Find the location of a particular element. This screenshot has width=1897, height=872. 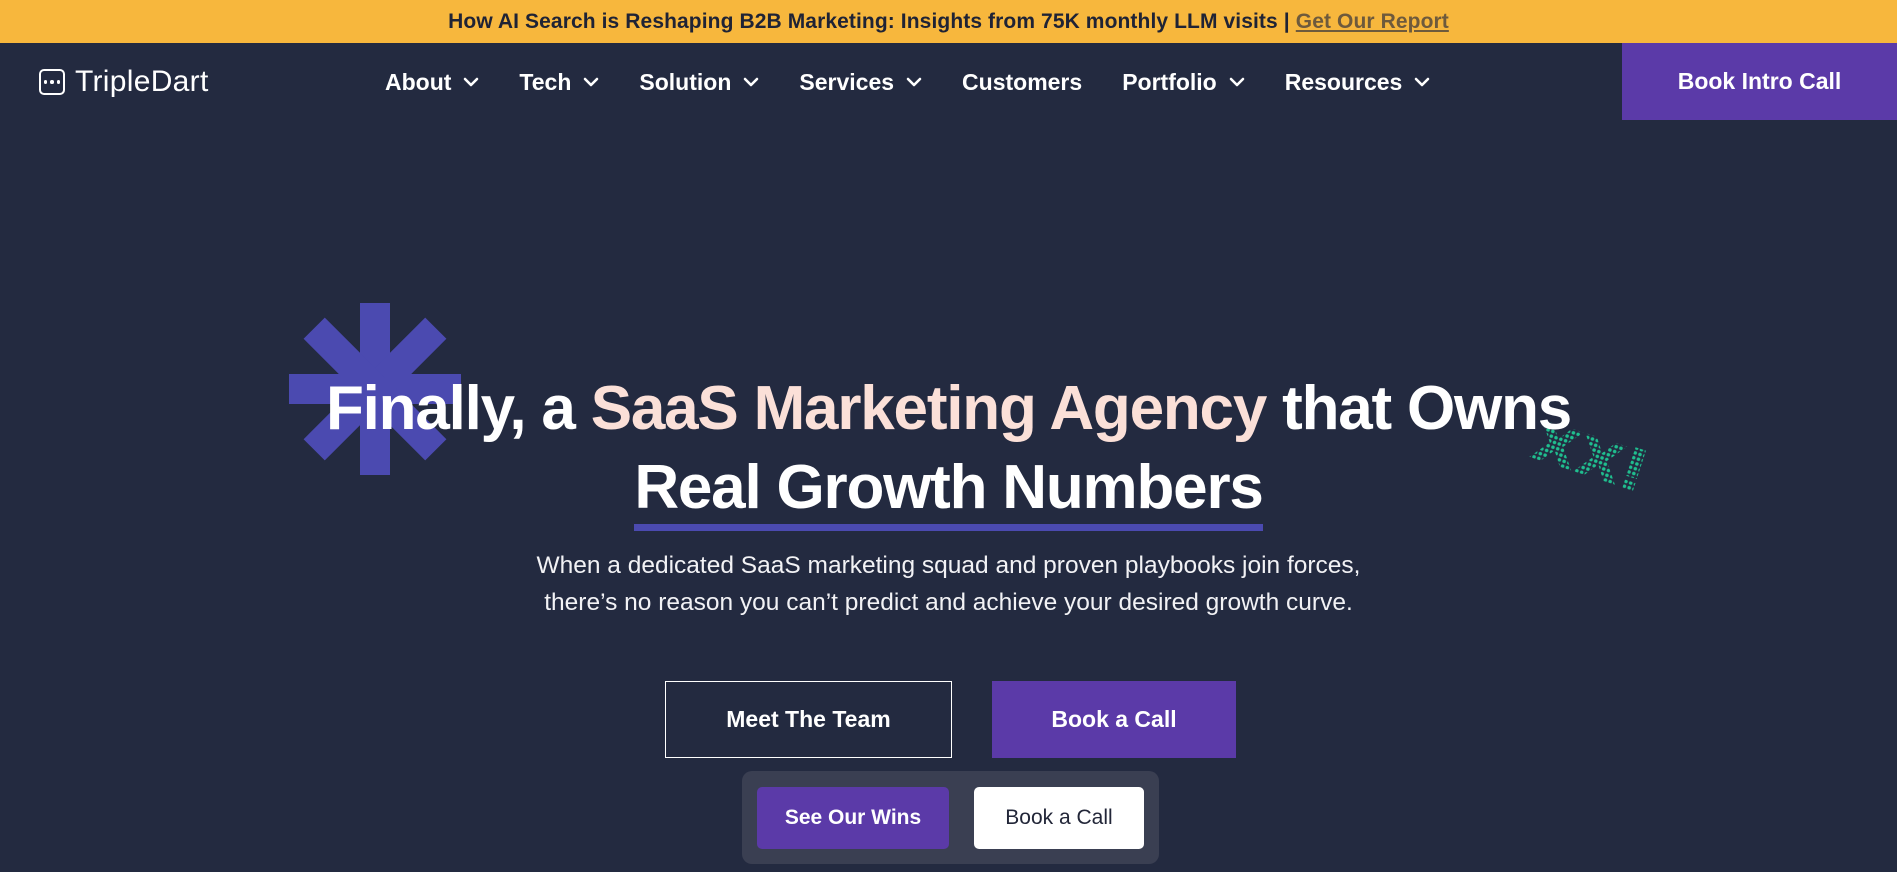

hero-title-part-2: that Owns is located at coordinates (1419, 408).